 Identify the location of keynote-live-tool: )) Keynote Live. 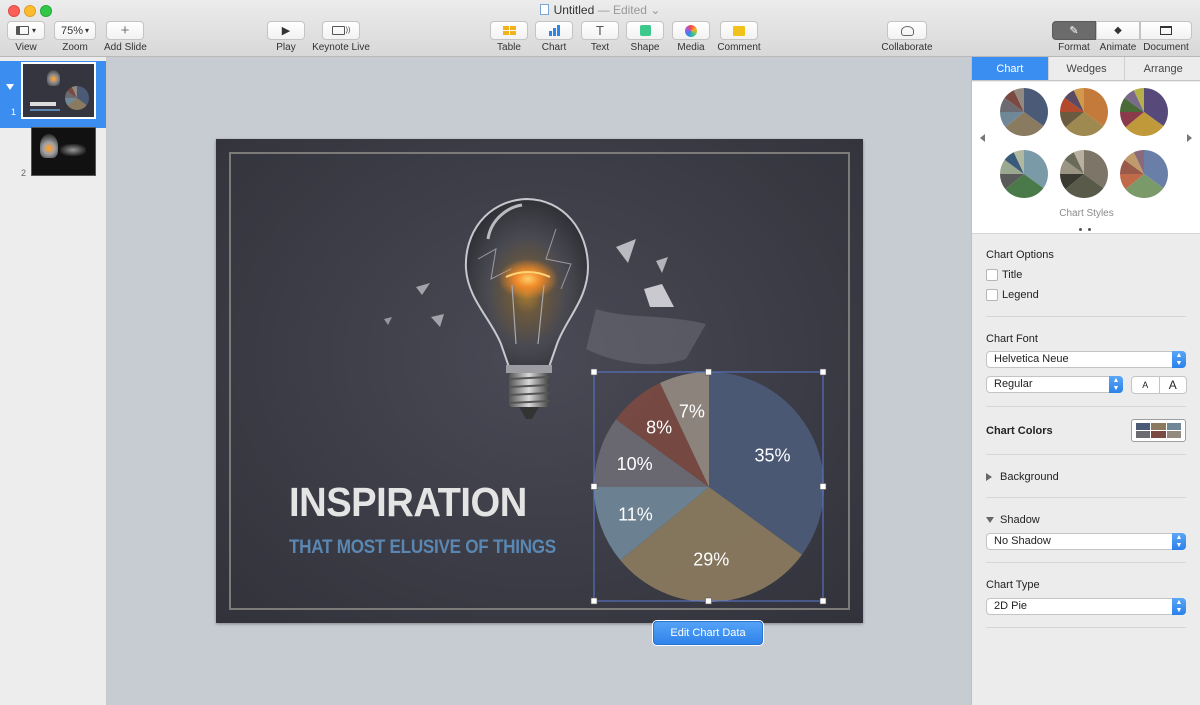
(341, 37).